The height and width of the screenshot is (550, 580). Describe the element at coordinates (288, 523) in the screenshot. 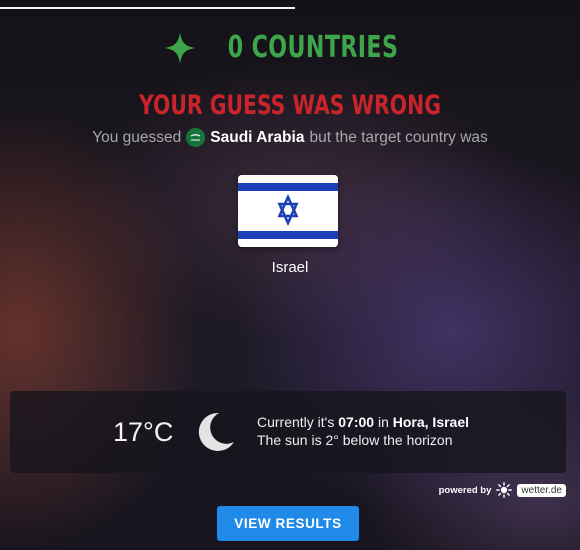

I see `view-results-button: VIEW RESULTS` at that location.